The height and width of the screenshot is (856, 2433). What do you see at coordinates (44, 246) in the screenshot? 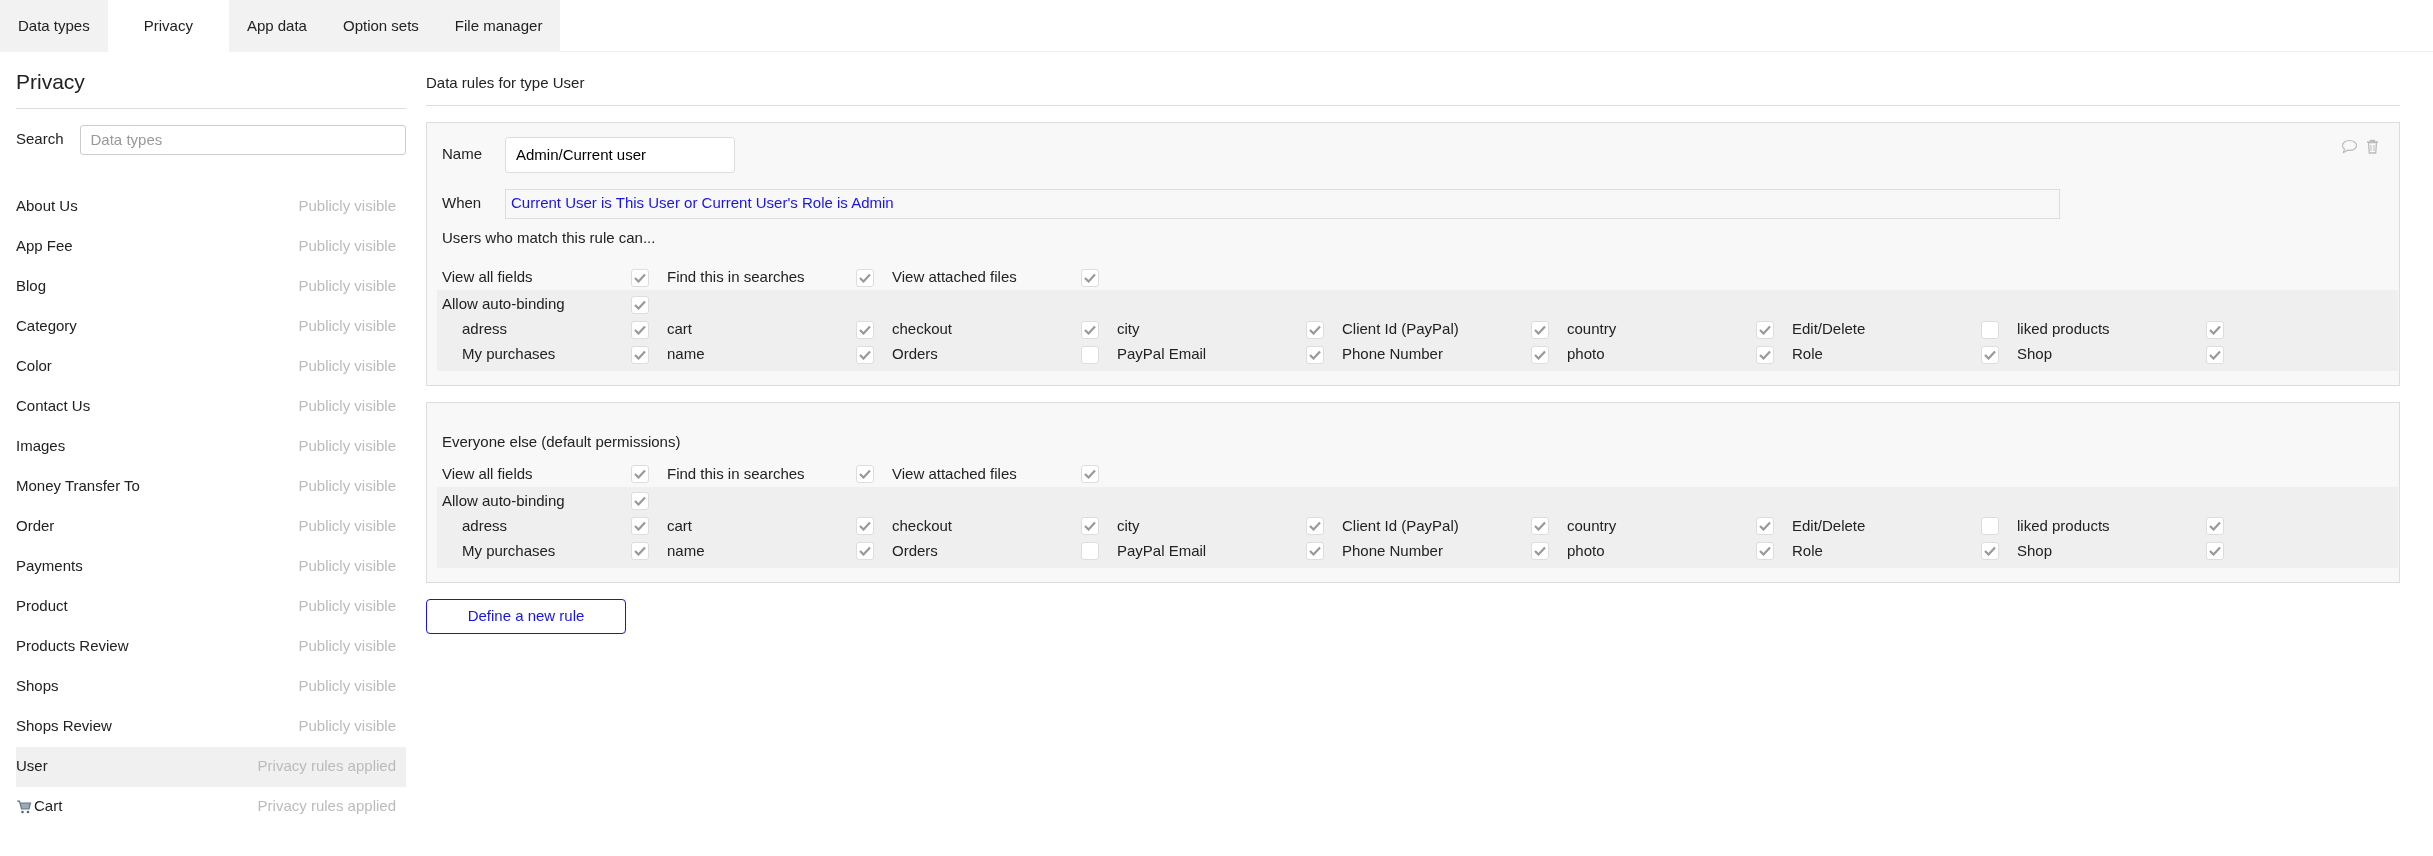
I see `data-type-name: App Fee` at bounding box center [44, 246].